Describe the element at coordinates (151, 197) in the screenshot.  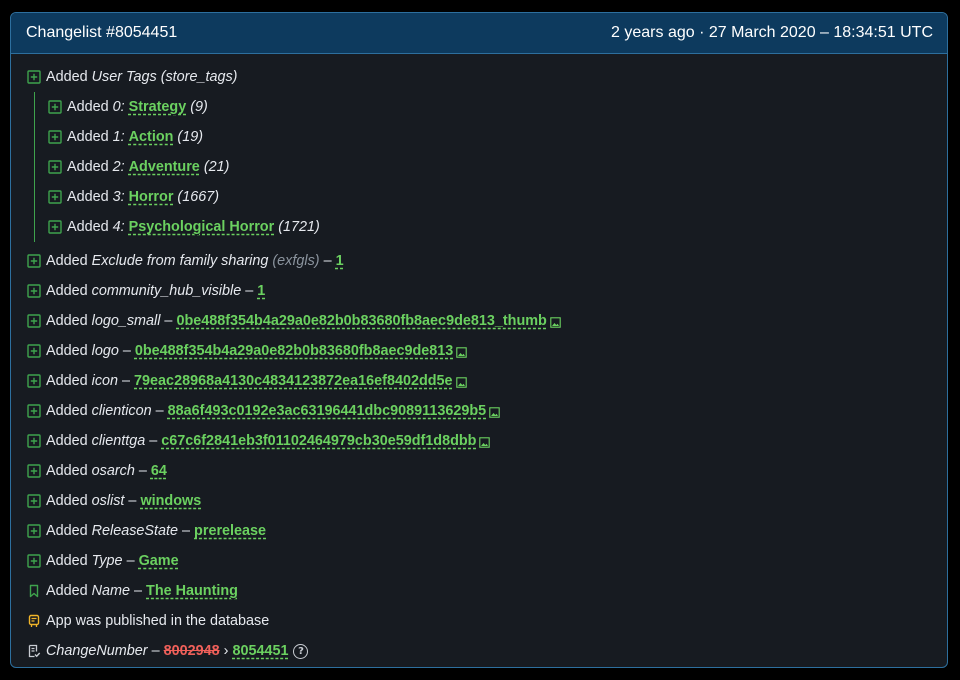
I see `tag-link: Horror` at that location.